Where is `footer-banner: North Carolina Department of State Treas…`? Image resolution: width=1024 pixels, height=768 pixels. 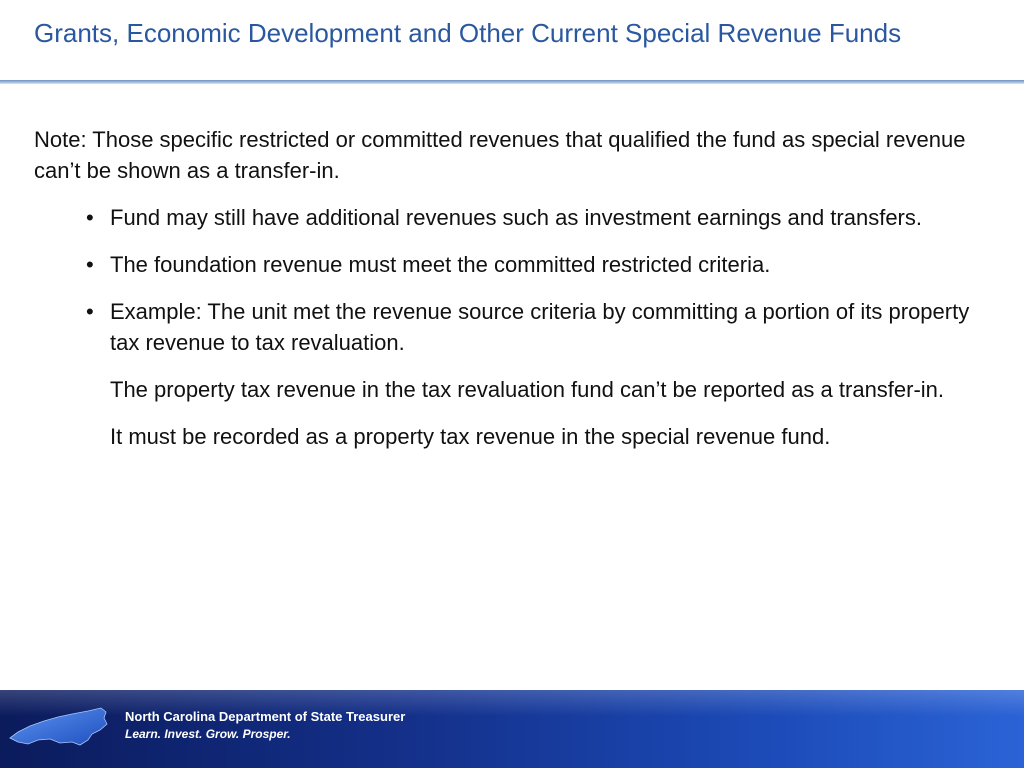 footer-banner: North Carolina Department of State Treas… is located at coordinates (512, 729).